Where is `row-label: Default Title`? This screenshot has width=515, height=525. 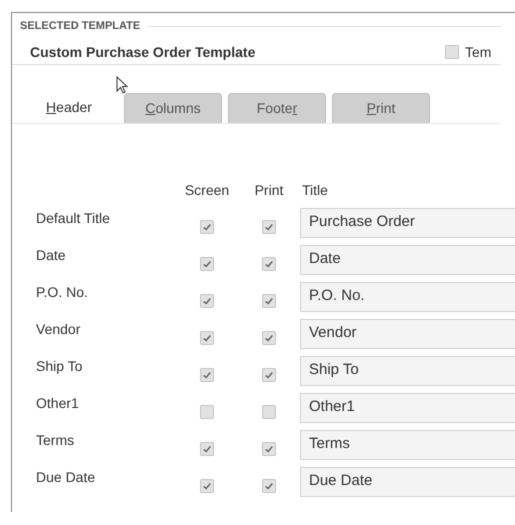 row-label: Default Title is located at coordinates (73, 218).